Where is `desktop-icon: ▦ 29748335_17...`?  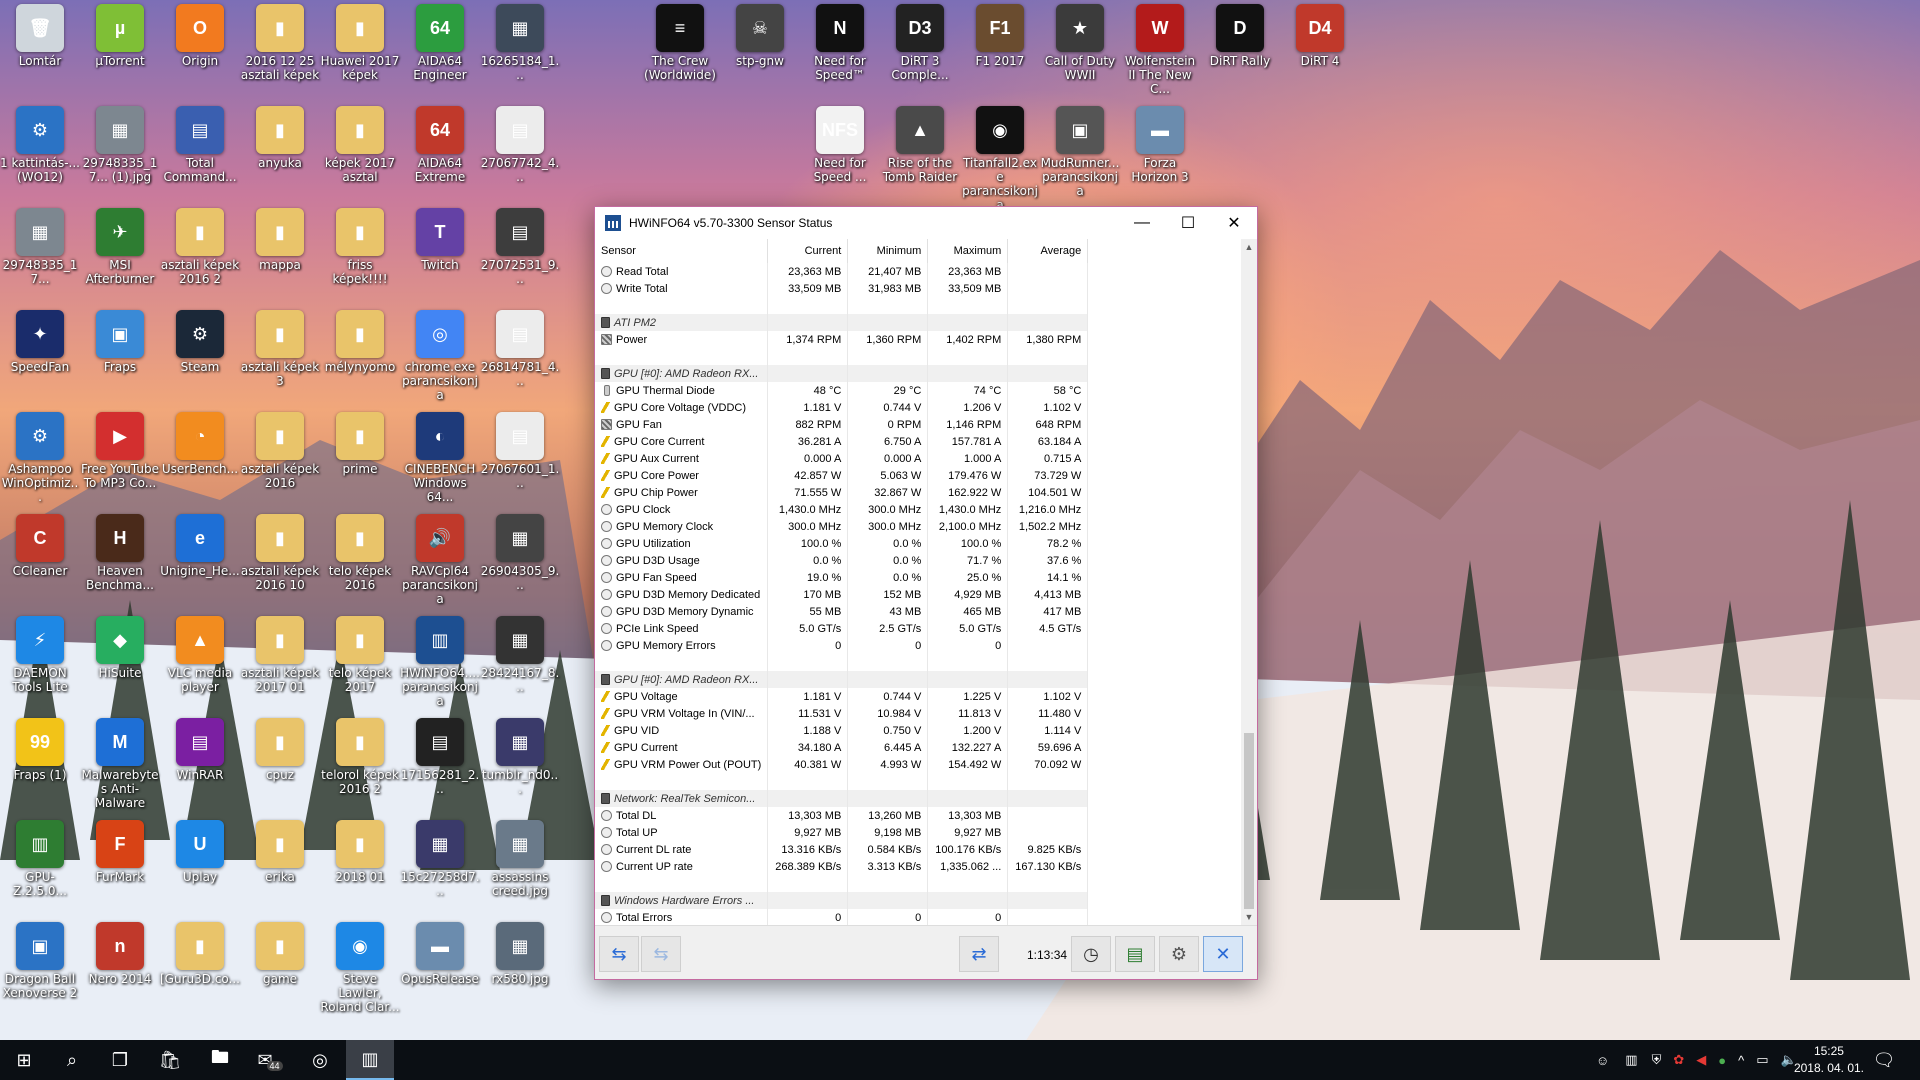
desktop-icon: ▦ 29748335_17... is located at coordinates (40, 247).